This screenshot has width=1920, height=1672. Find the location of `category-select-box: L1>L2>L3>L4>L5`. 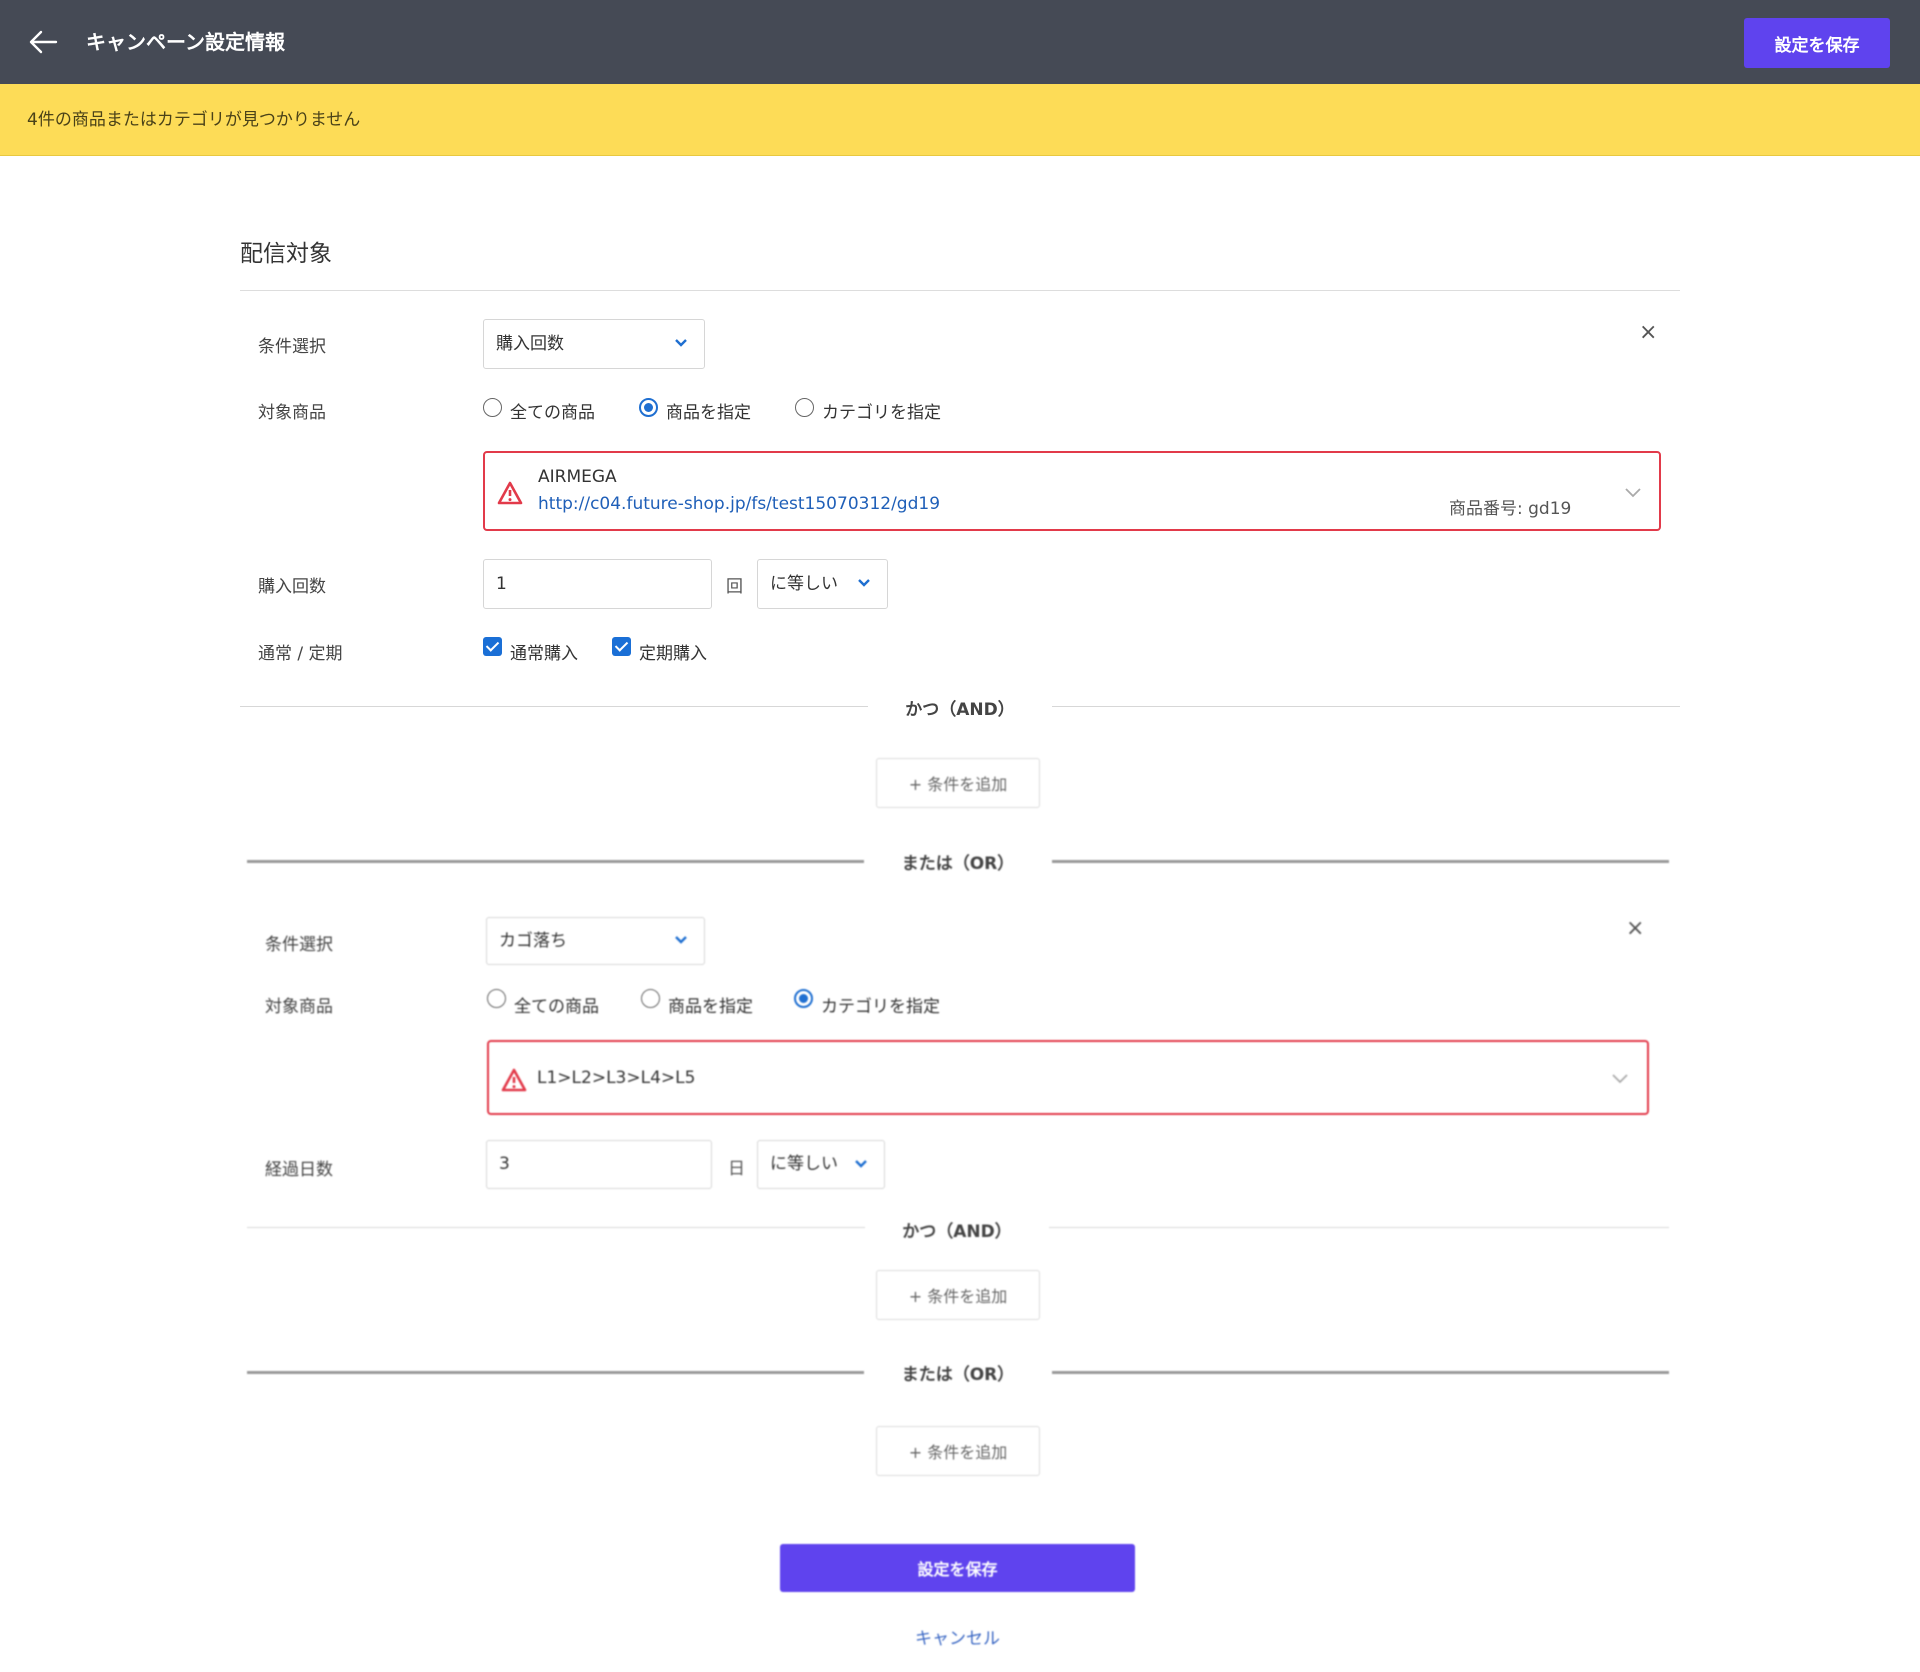

category-select-box: L1>L2>L3>L4>L5 is located at coordinates (1068, 1077).